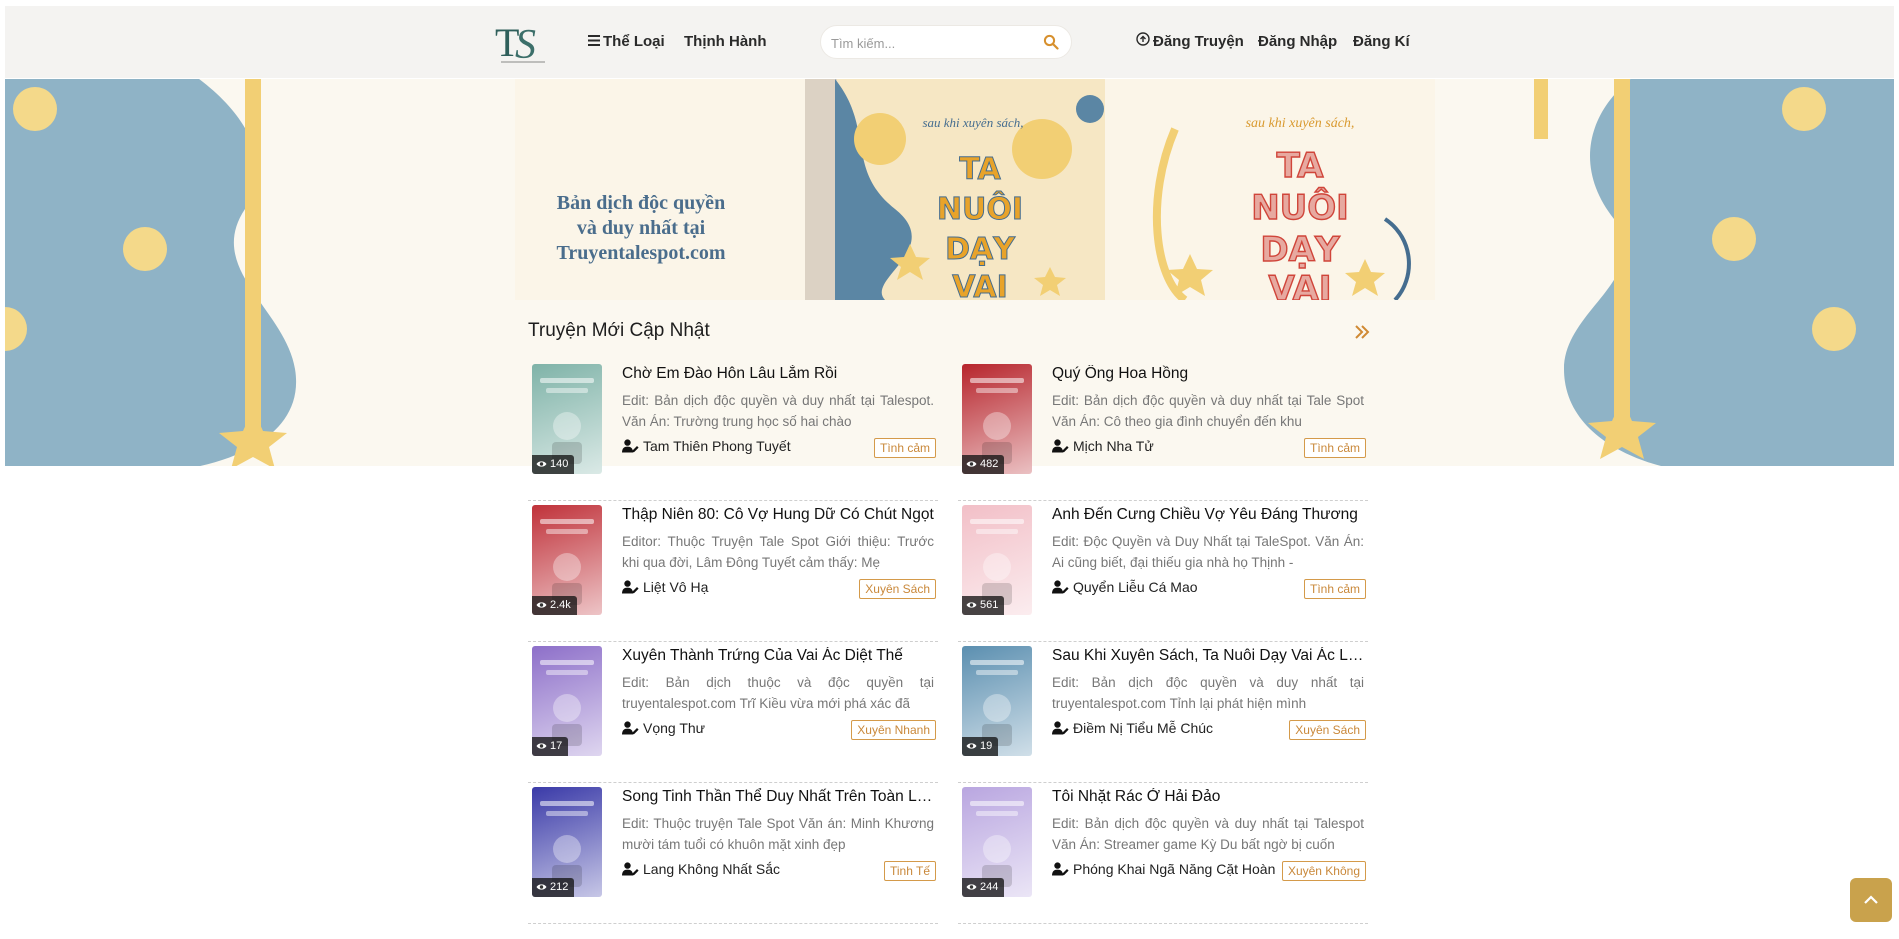 This screenshot has height=939, width=1899. Describe the element at coordinates (893, 730) in the screenshot. I see `genre-tag: Xuyên Nhanh` at that location.